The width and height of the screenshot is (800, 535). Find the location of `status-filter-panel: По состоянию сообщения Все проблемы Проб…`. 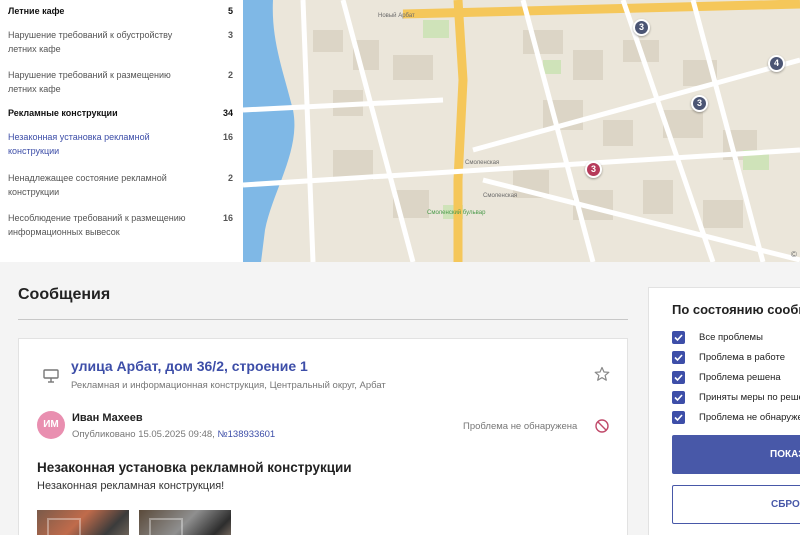

status-filter-panel: По состоянию сообщения Все проблемы Проб… is located at coordinates (724, 411).